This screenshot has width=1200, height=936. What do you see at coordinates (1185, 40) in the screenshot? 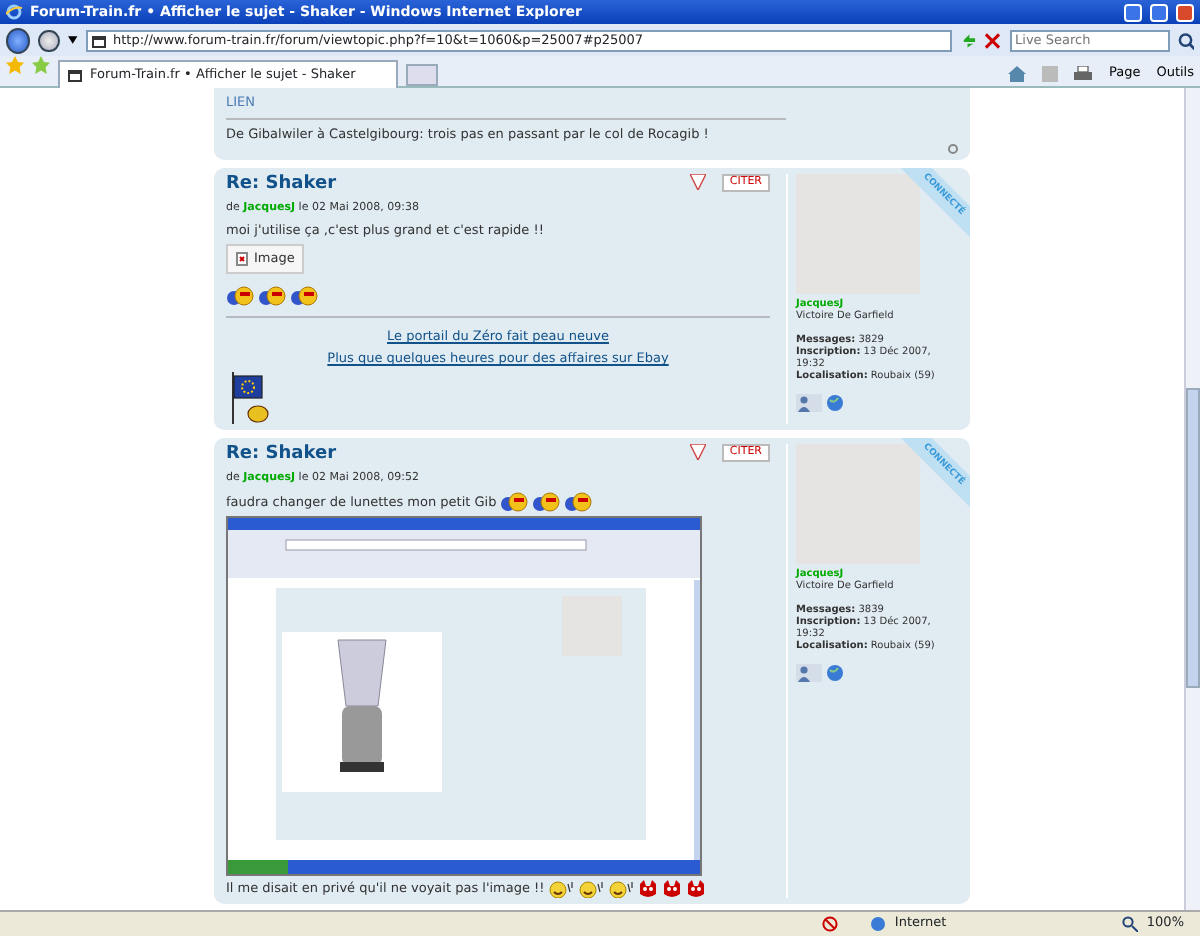
I see `search-icon` at bounding box center [1185, 40].